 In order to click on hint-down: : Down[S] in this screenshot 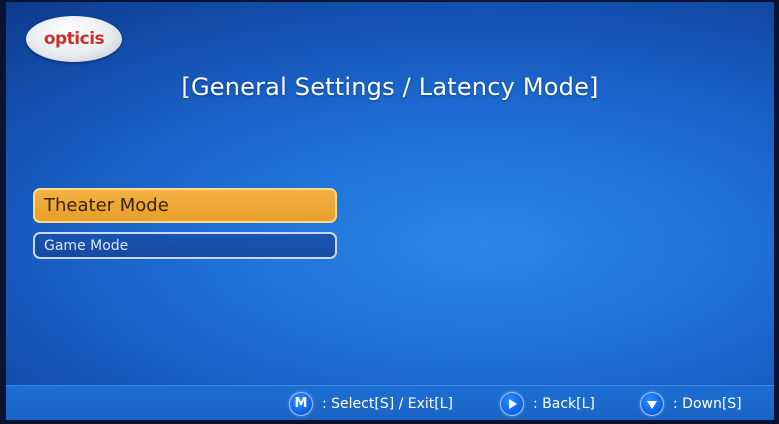, I will do `click(691, 403)`.